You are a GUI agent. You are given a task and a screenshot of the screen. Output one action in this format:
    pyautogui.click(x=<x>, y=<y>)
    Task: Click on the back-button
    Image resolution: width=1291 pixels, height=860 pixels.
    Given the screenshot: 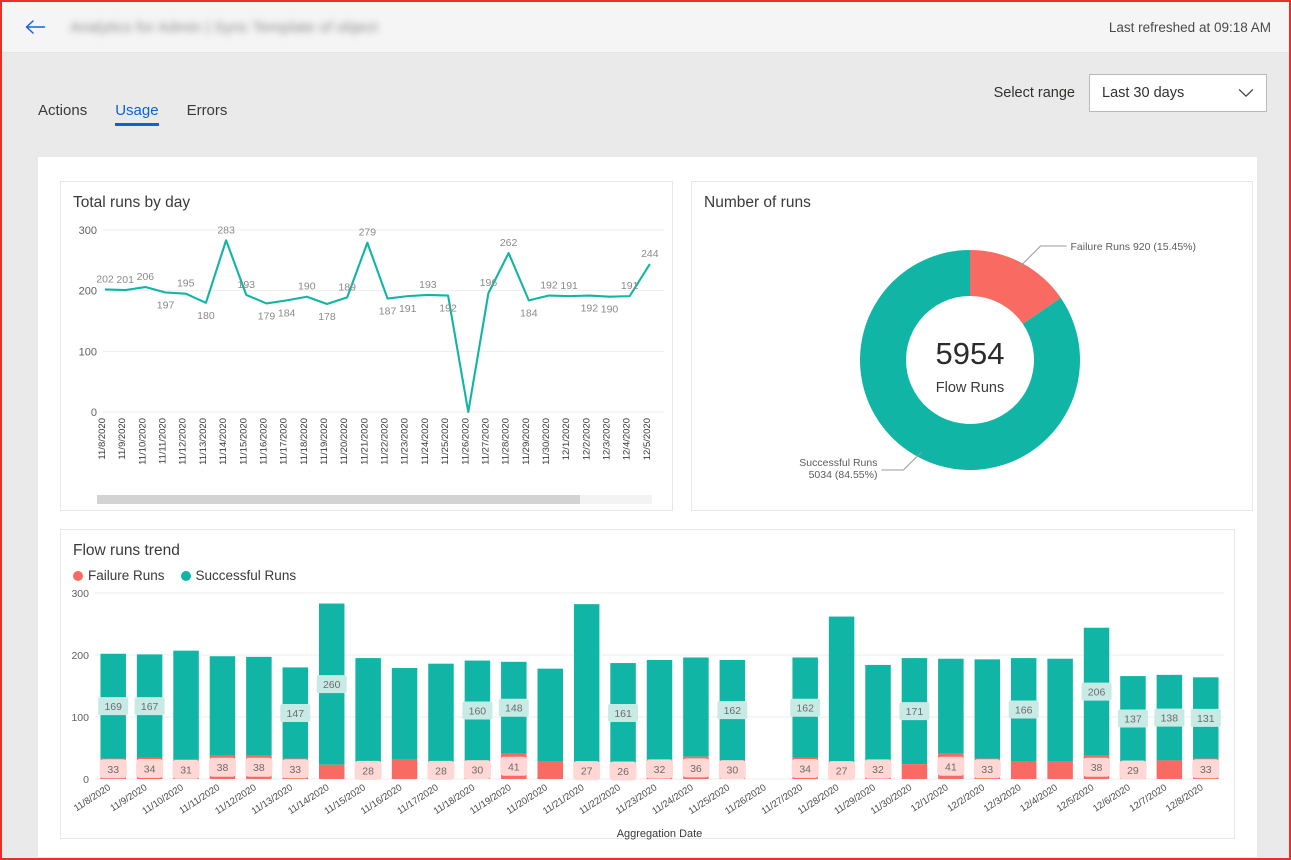 What is the action you would take?
    pyautogui.click(x=35, y=27)
    